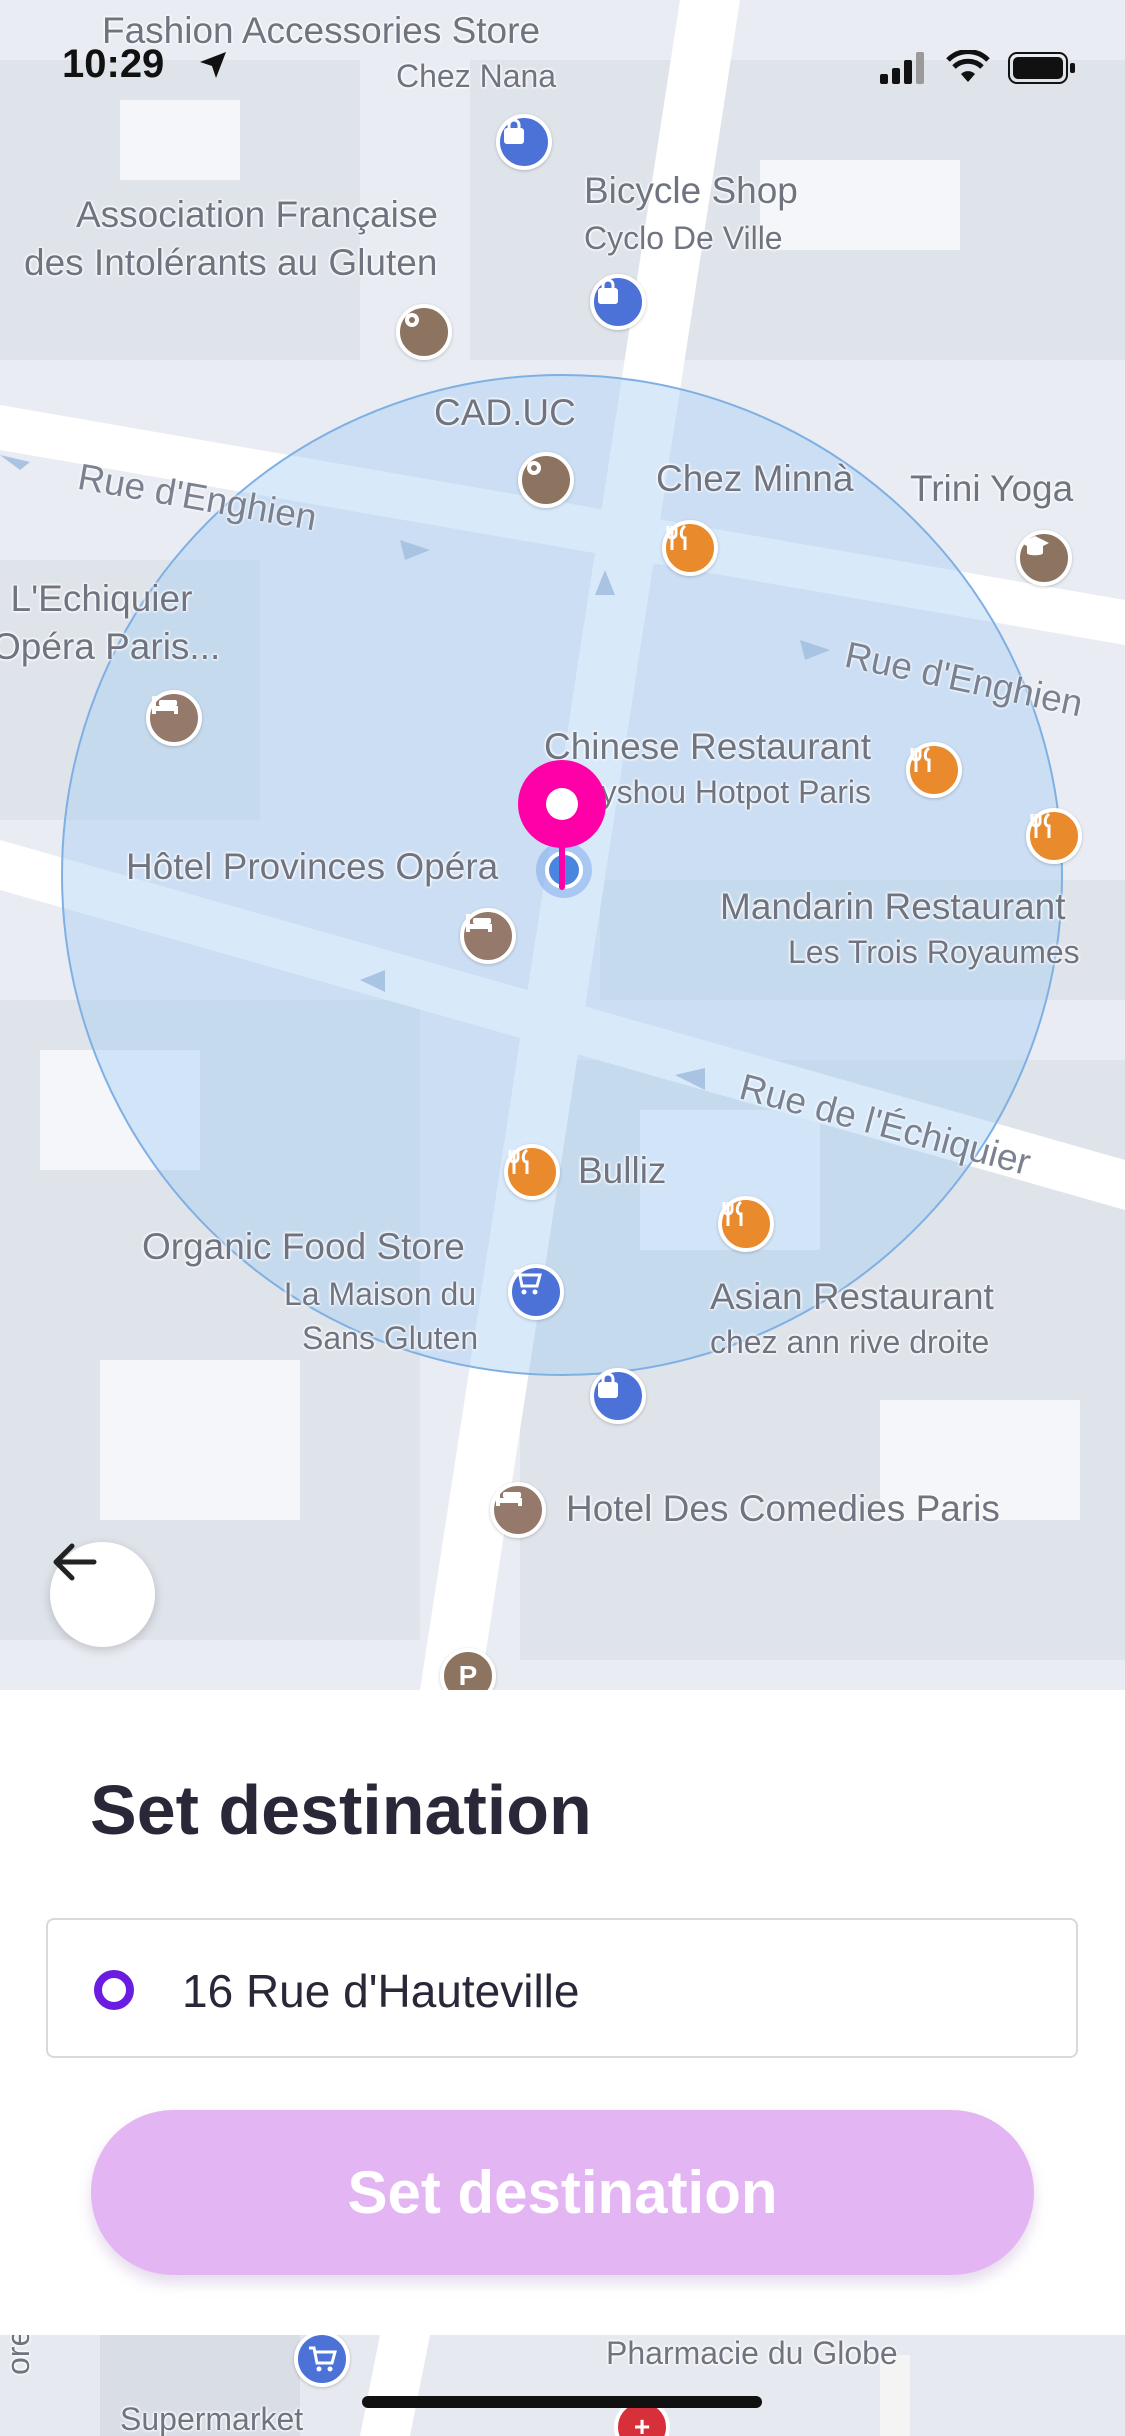  What do you see at coordinates (102, 1594) in the screenshot?
I see `back-button` at bounding box center [102, 1594].